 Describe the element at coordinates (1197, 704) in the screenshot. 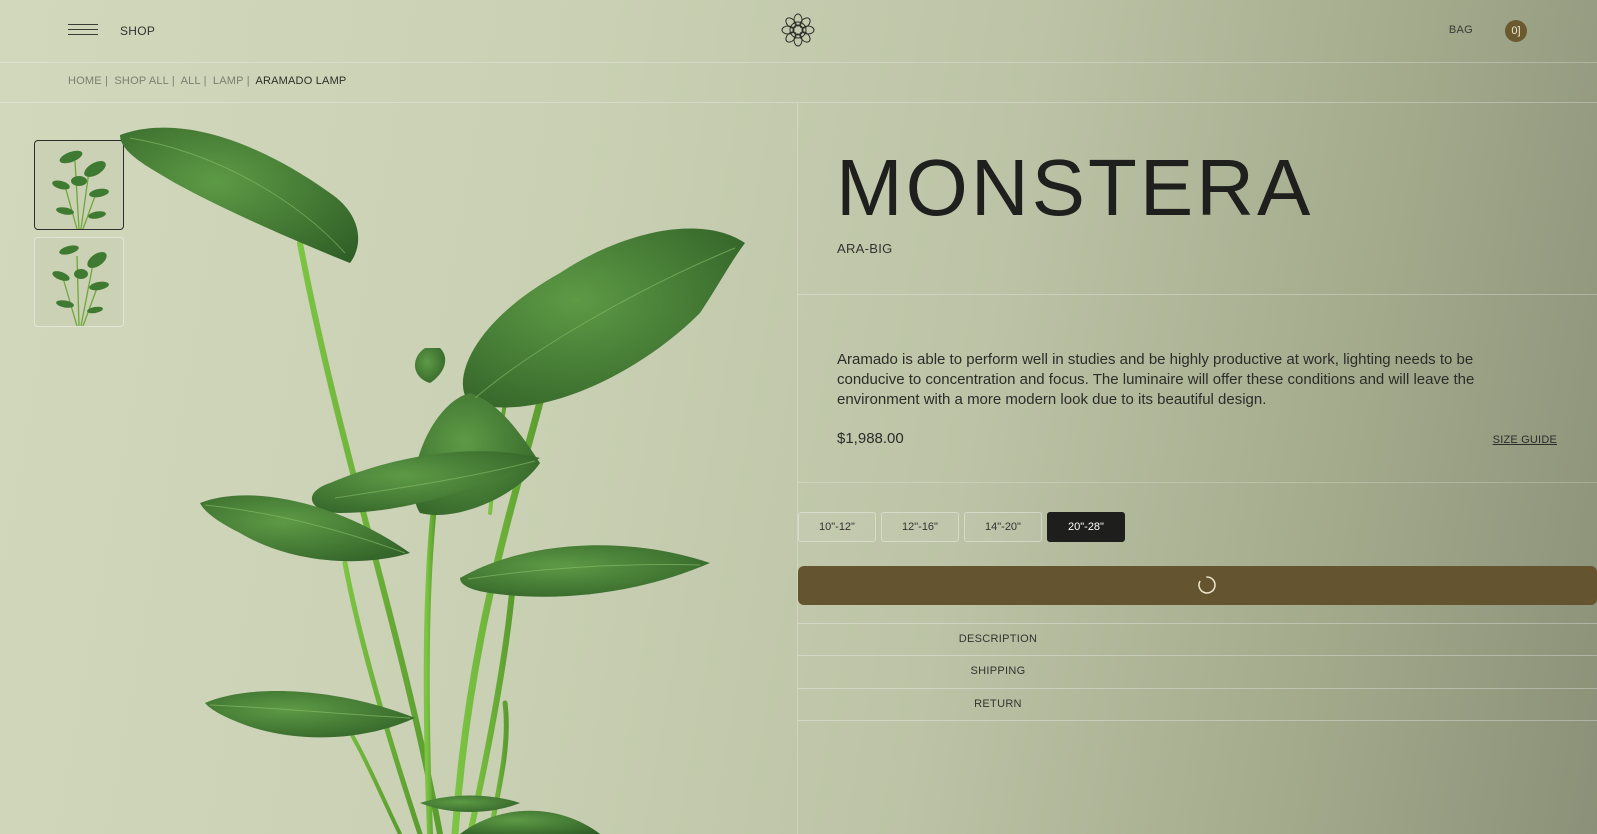

I see `accordion-return: RETURN` at that location.